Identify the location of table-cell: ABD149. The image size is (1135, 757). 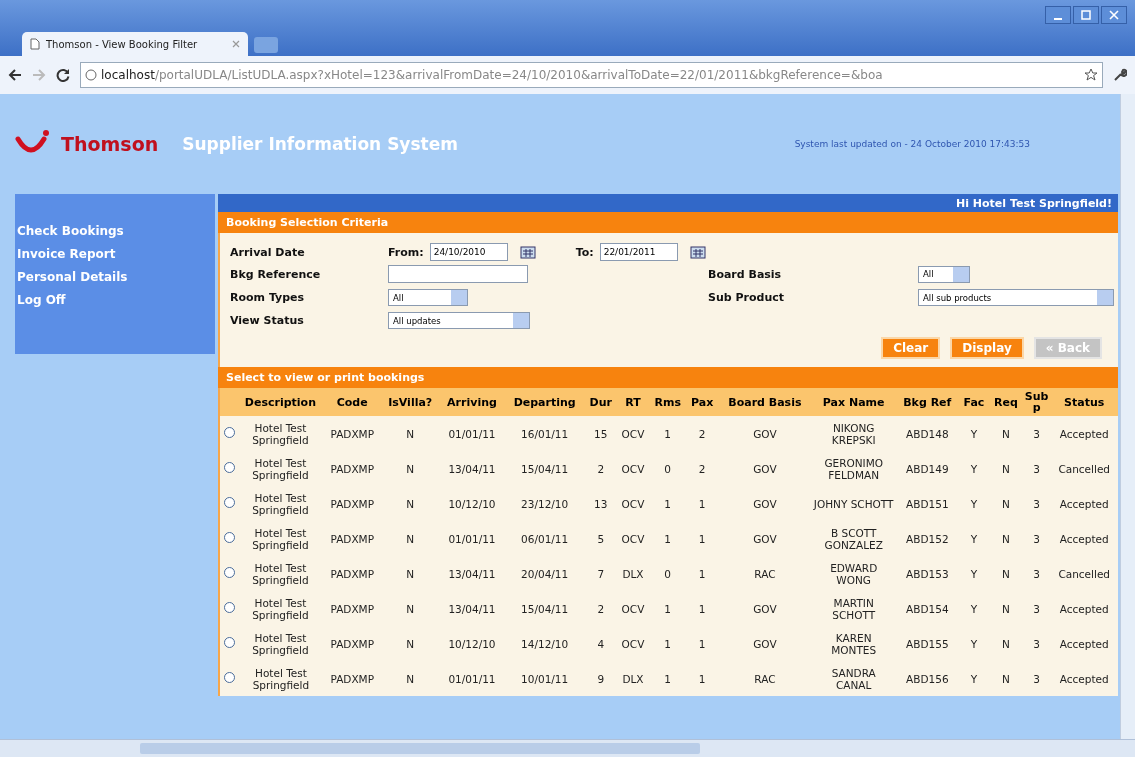
(927, 468).